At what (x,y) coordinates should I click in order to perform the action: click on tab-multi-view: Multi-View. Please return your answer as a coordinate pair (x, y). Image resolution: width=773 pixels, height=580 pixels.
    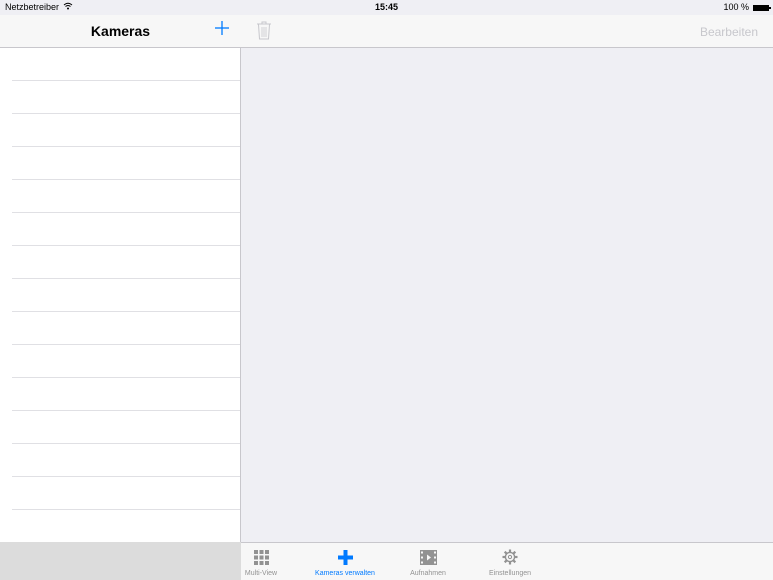
    Looking at the image, I should click on (261, 561).